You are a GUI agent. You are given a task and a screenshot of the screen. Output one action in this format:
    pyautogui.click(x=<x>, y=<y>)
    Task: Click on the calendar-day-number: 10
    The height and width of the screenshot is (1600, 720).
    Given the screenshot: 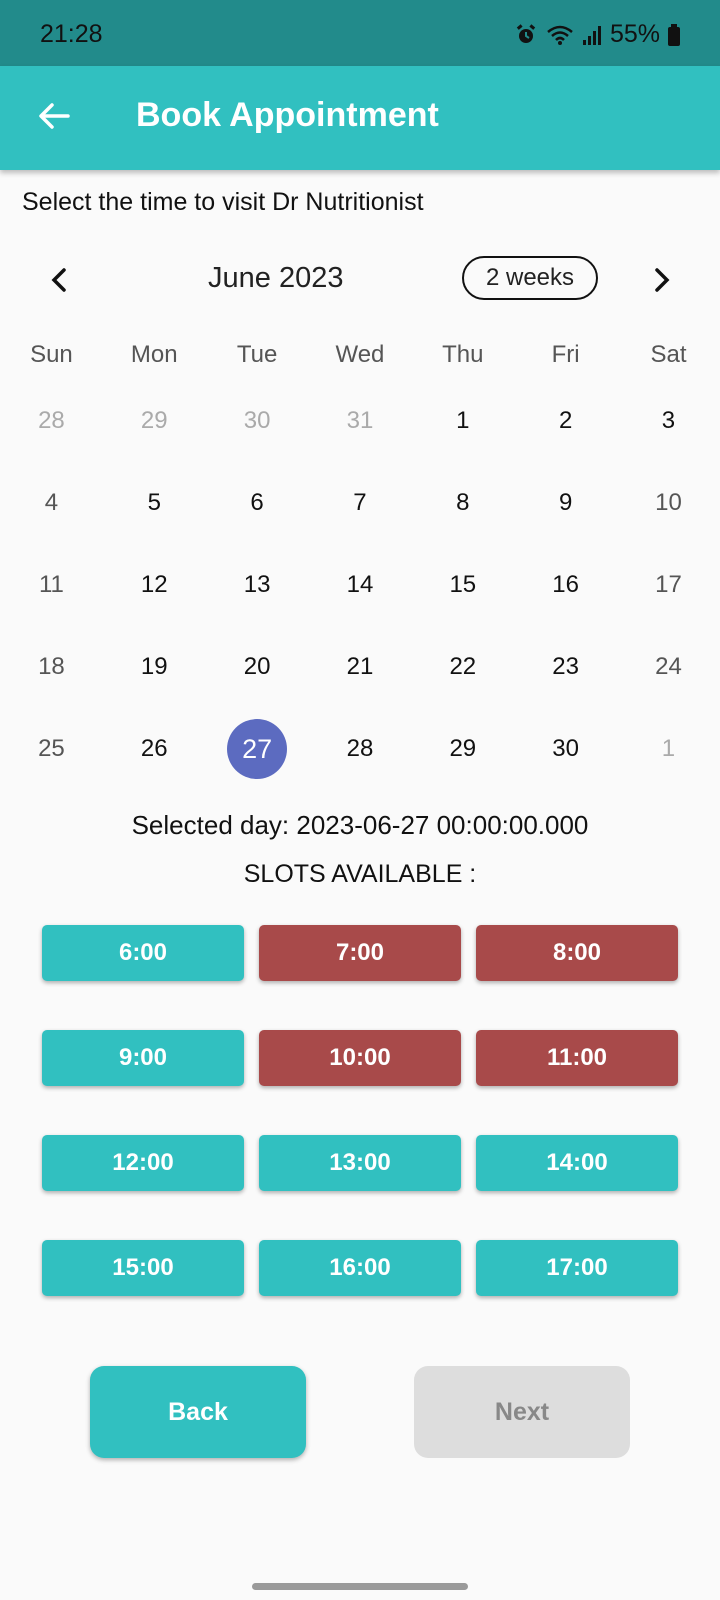 What is the action you would take?
    pyautogui.click(x=668, y=502)
    